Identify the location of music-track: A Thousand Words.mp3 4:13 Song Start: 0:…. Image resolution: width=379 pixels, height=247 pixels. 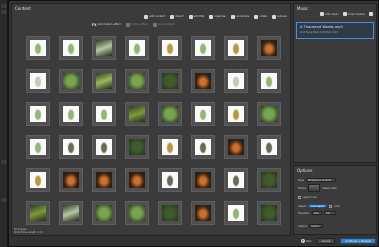
(335, 30).